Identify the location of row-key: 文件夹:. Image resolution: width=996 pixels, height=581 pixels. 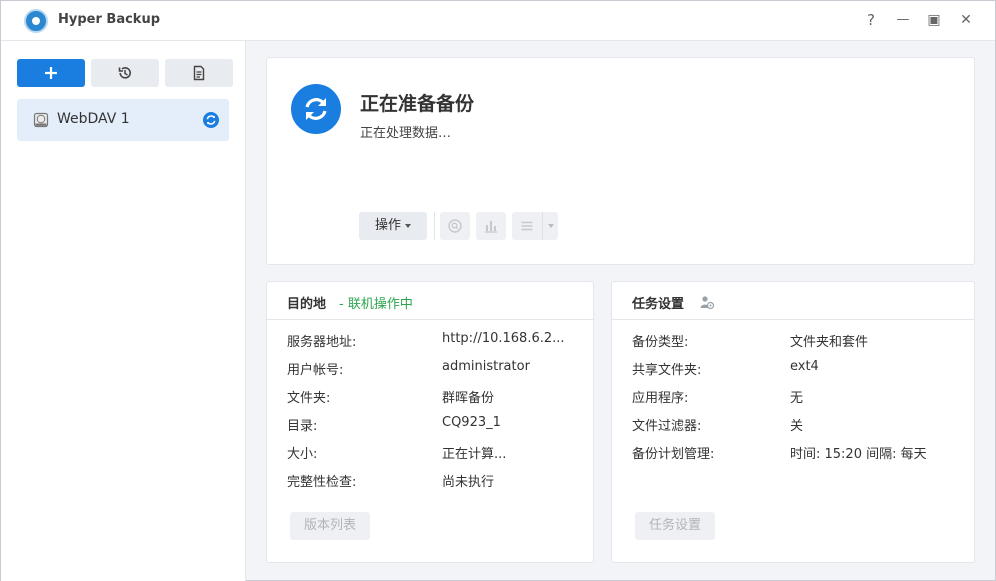
(309, 398).